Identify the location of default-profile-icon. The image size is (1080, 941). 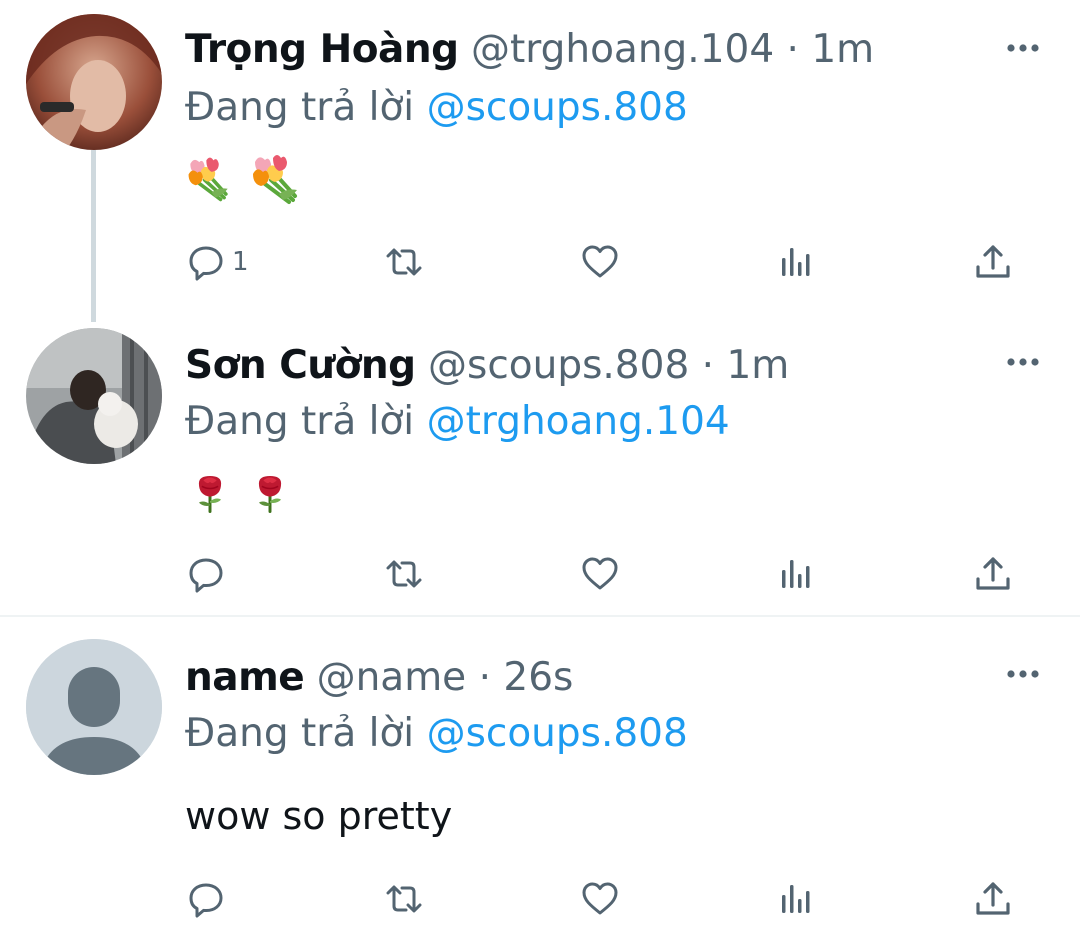
(94, 707).